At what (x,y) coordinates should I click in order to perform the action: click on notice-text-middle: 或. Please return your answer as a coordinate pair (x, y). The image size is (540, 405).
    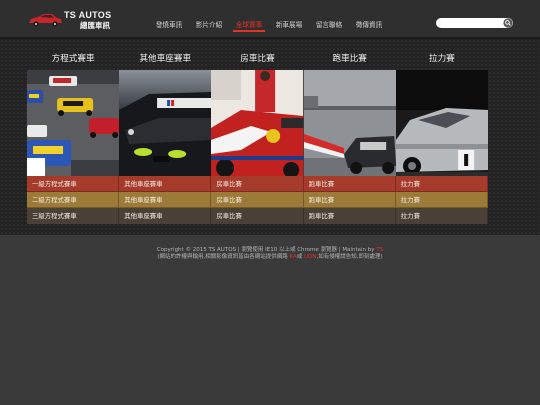
    Looking at the image, I should click on (300, 257).